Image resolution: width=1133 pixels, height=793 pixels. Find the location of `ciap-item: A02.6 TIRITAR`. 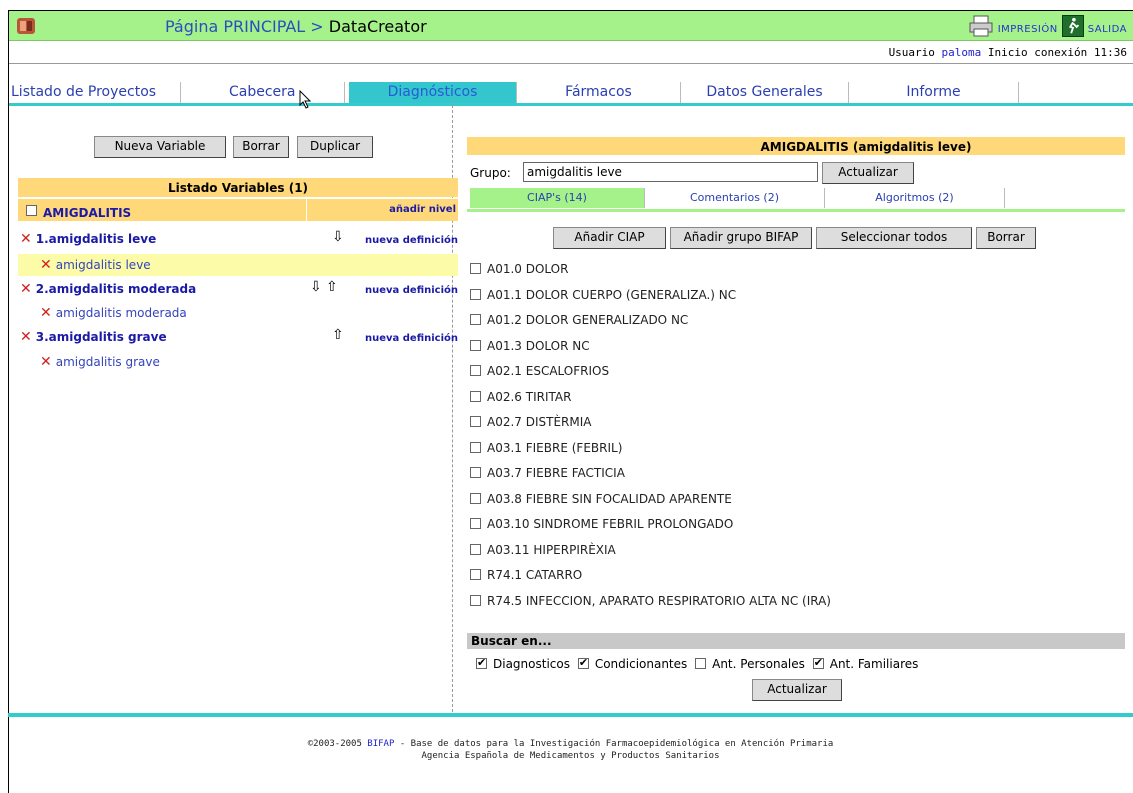

ciap-item: A02.6 TIRITAR is located at coordinates (520, 397).